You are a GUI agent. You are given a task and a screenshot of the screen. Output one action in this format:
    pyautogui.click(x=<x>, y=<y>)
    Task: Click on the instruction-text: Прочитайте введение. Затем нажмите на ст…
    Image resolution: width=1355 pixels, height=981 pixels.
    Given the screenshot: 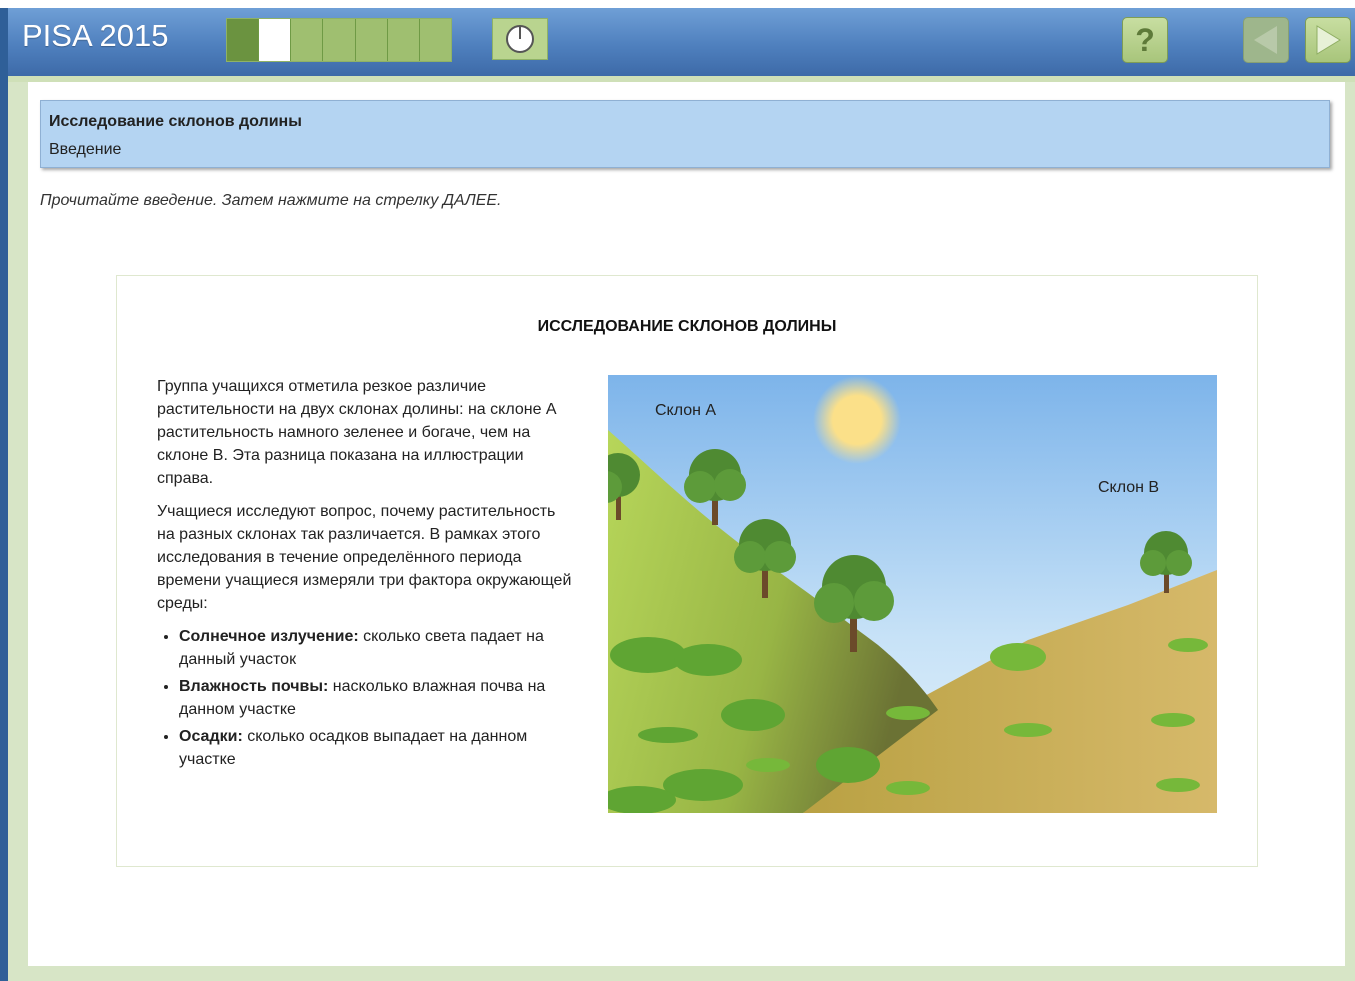 What is the action you would take?
    pyautogui.click(x=271, y=200)
    